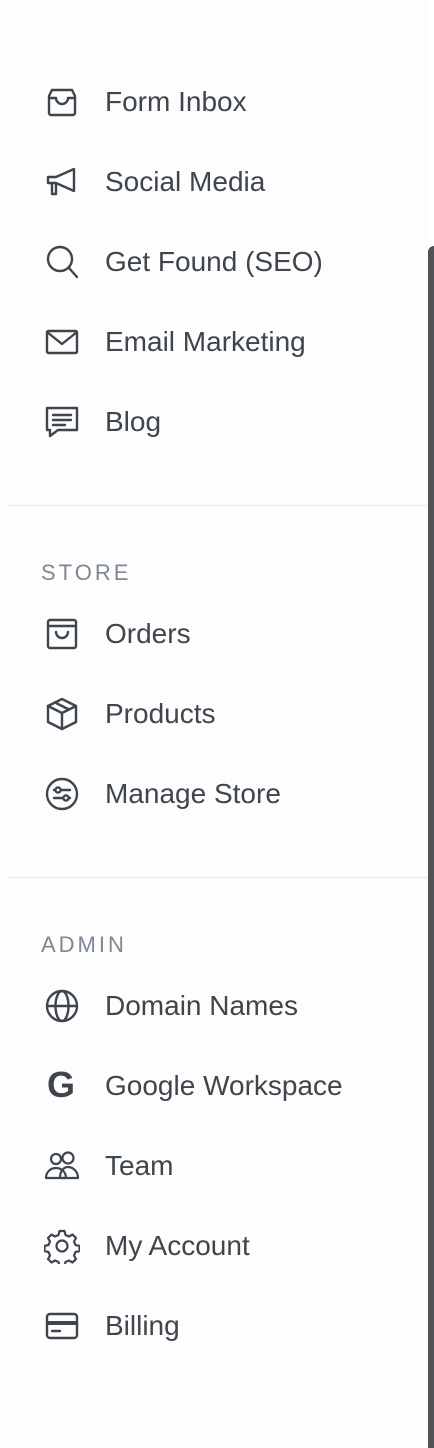  Describe the element at coordinates (431, 847) in the screenshot. I see `scrollbar` at that location.